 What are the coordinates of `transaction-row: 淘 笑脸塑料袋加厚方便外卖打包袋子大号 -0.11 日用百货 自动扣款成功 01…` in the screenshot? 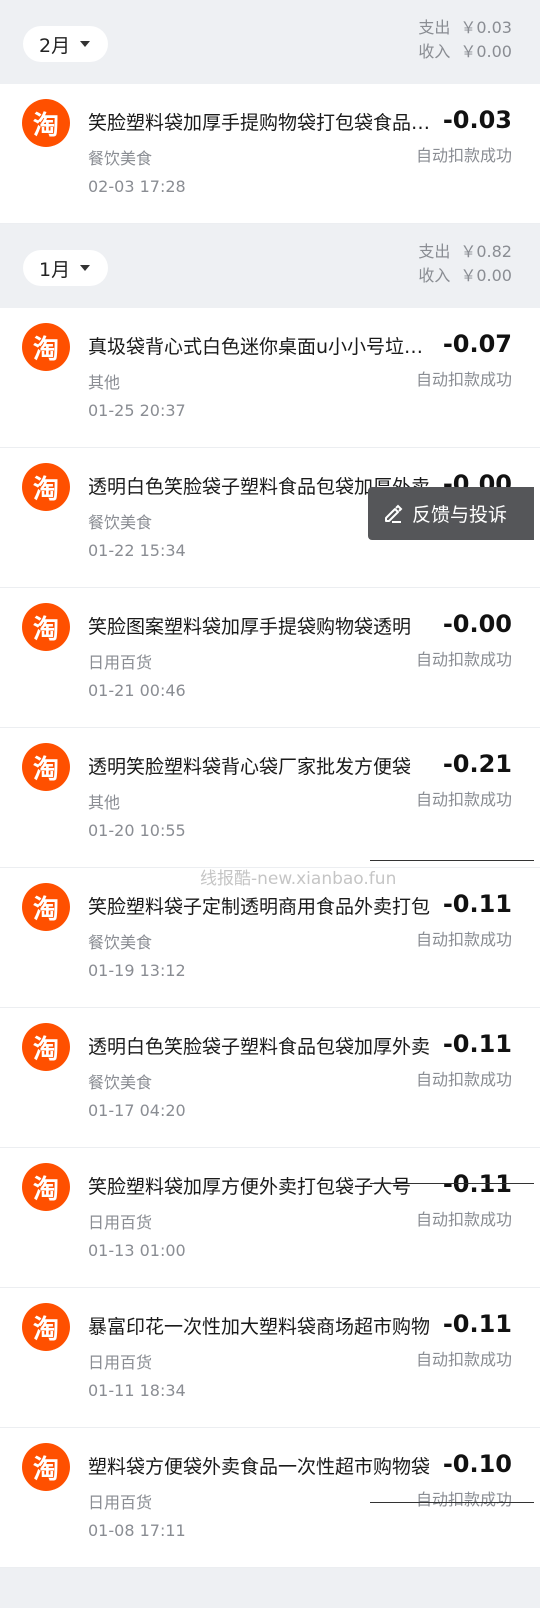 It's located at (270, 1218).